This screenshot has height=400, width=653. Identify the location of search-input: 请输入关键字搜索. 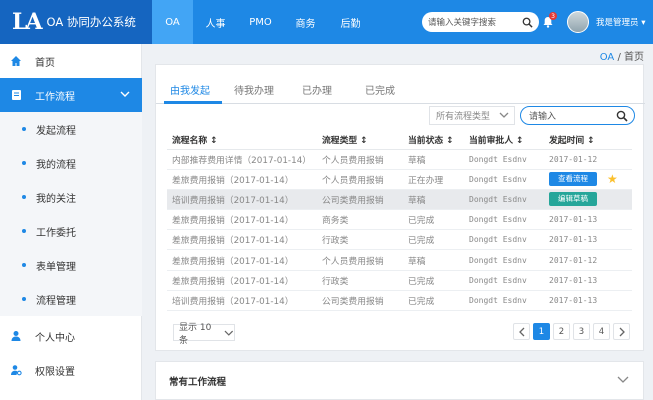
(475, 22).